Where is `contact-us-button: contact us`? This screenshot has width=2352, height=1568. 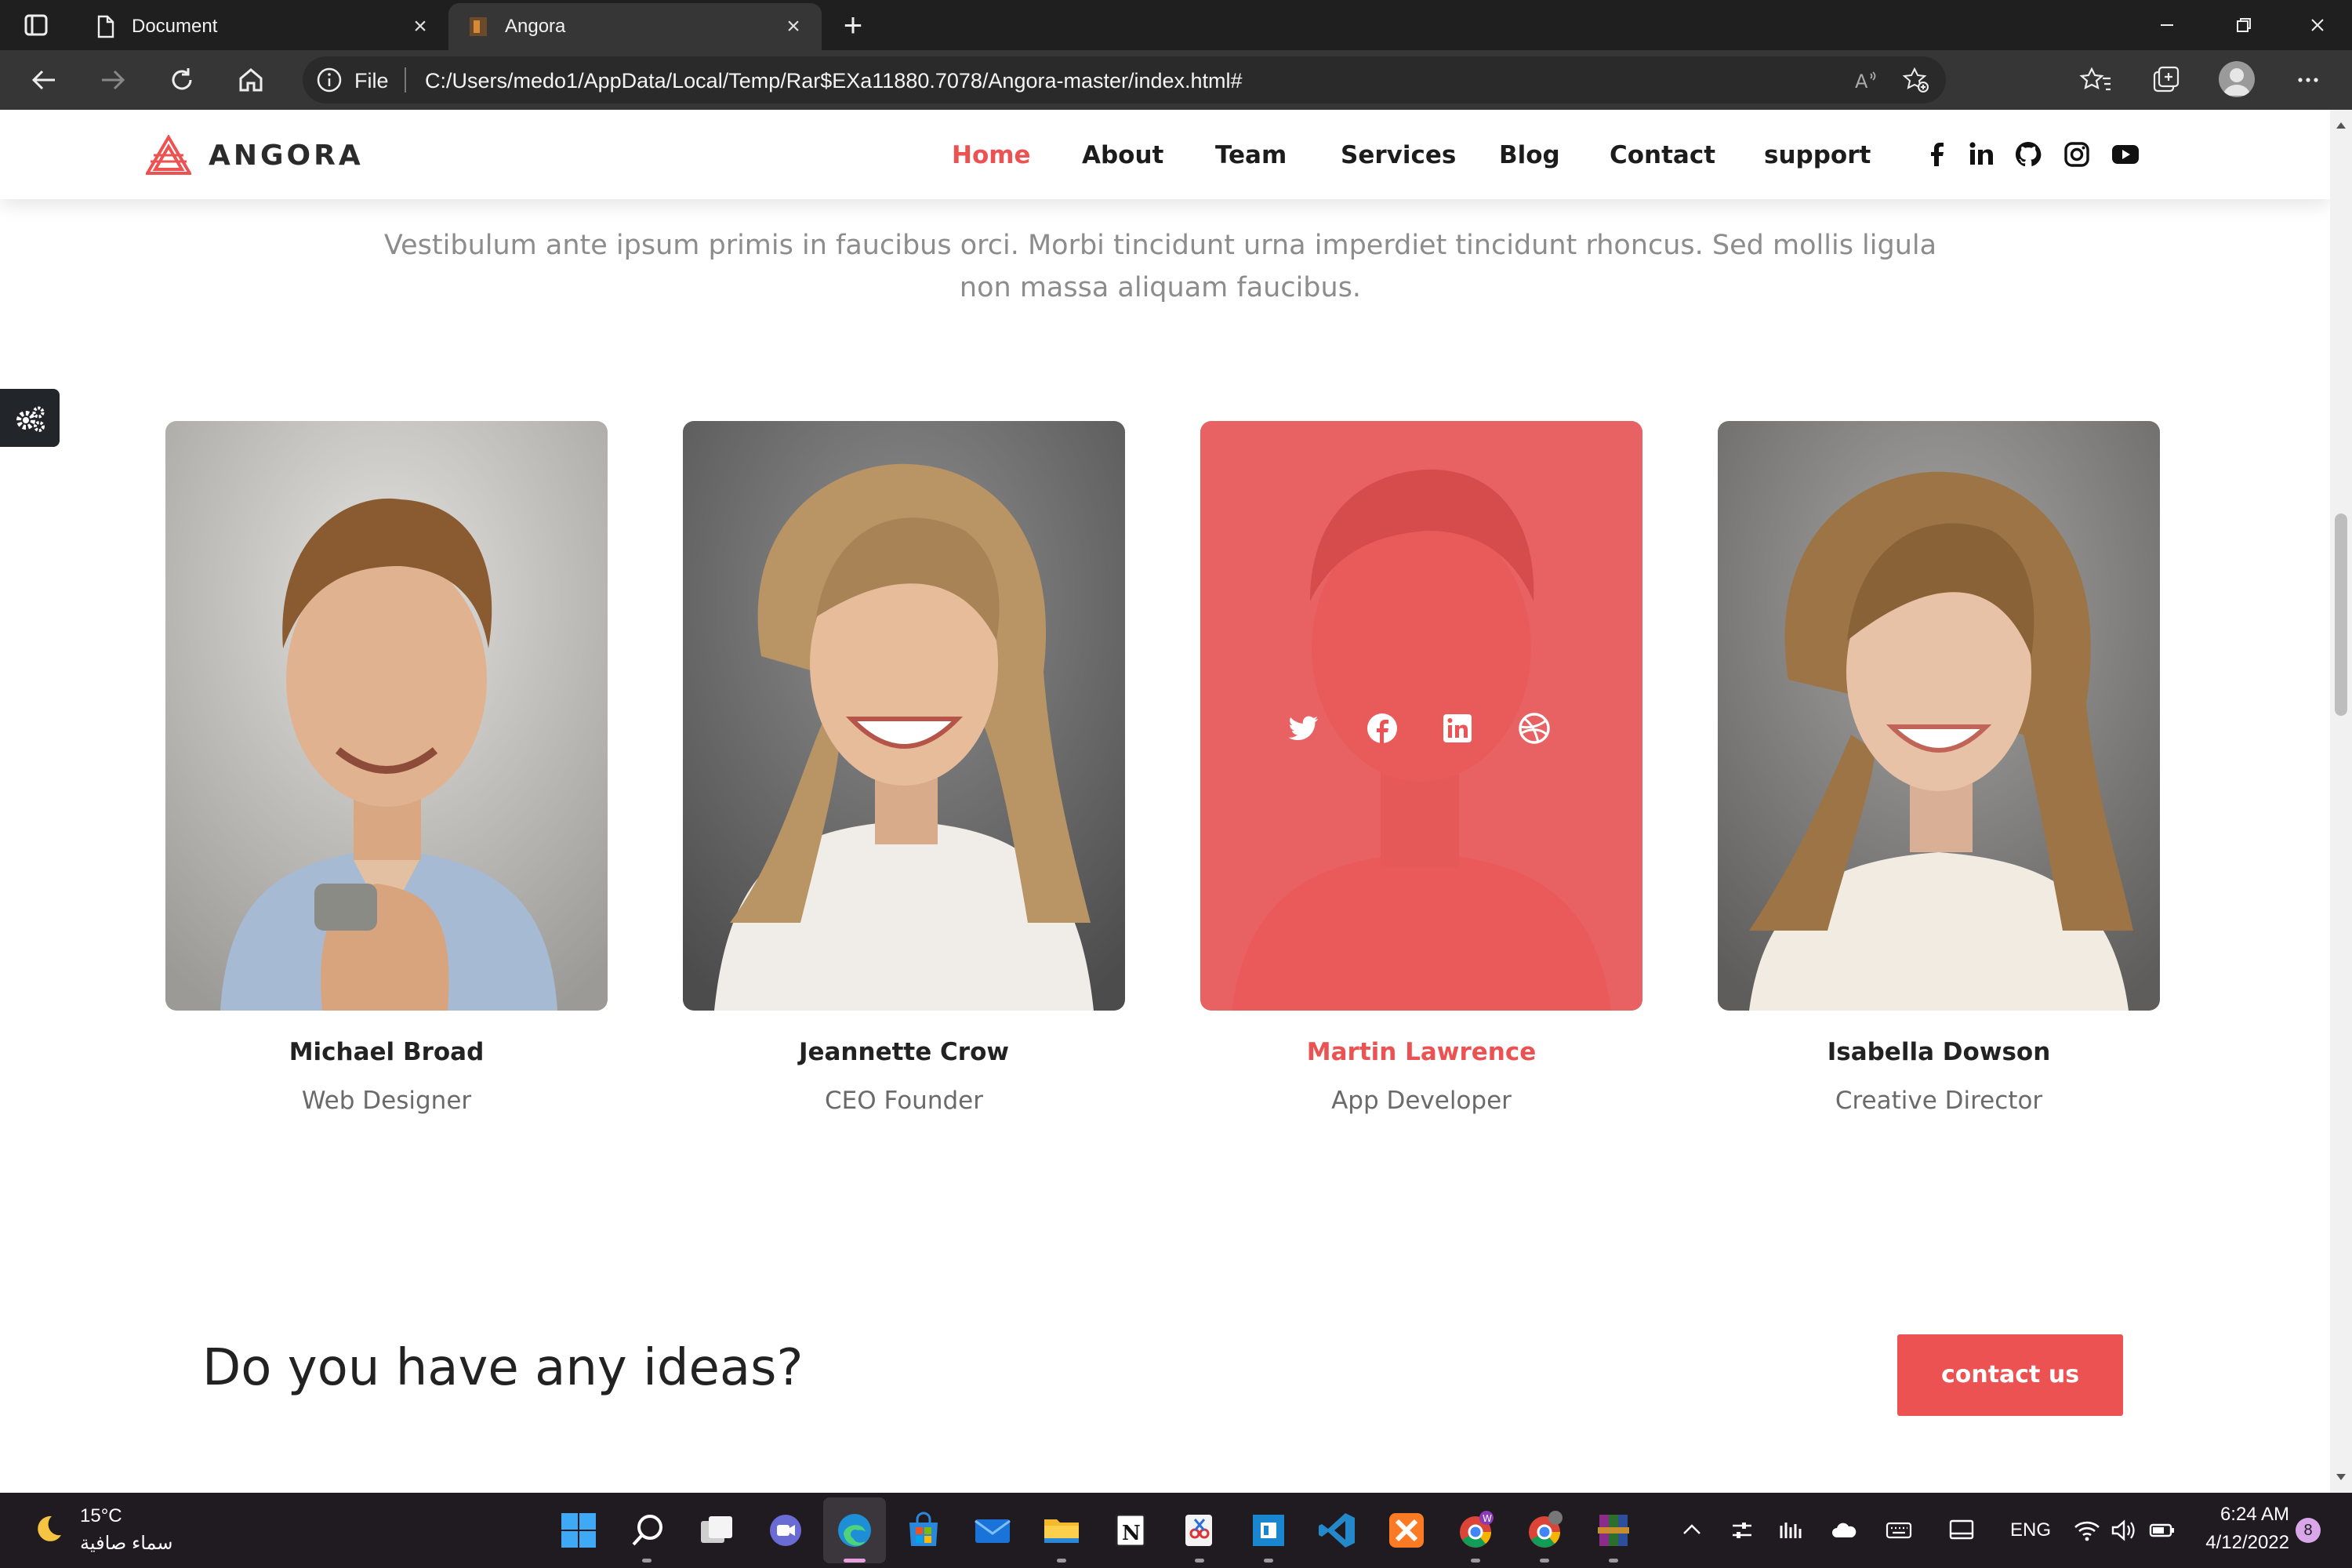
contact-us-button: contact us is located at coordinates (2010, 1375).